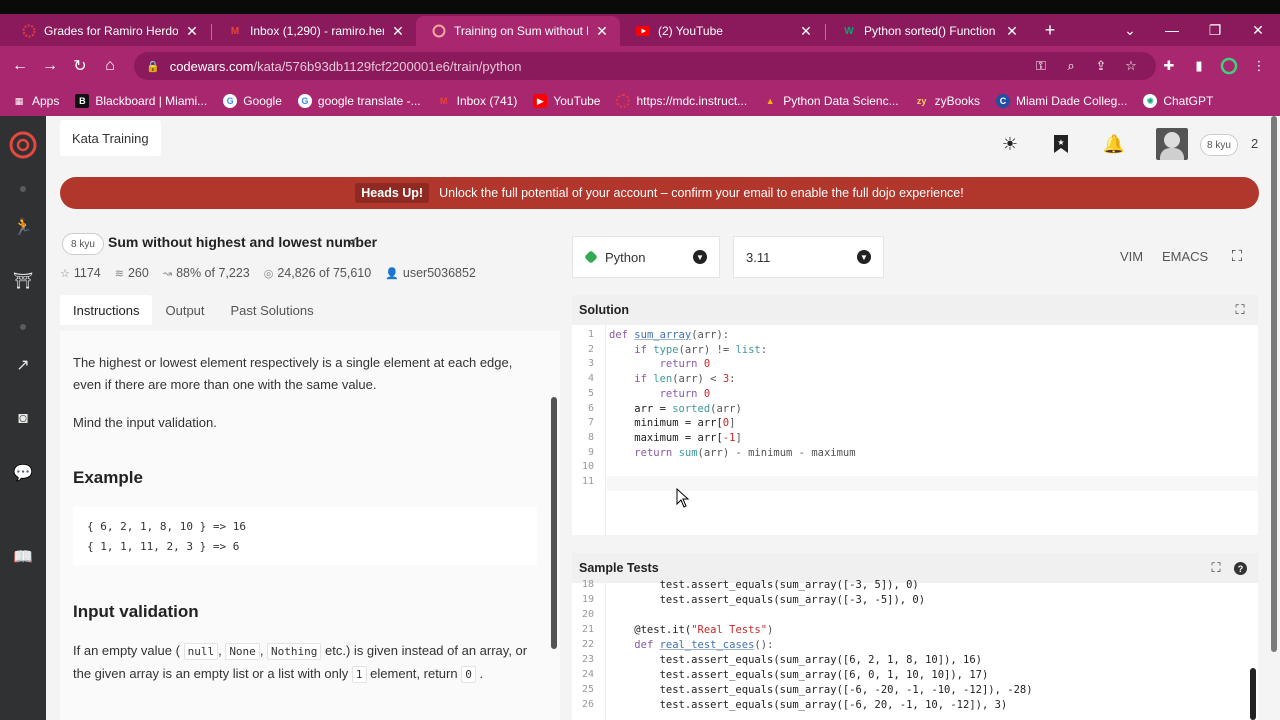 This screenshot has width=1280, height=720. Describe the element at coordinates (928, 31) in the screenshot. I see `browser-tab: W Python sorted() Function ✕` at that location.